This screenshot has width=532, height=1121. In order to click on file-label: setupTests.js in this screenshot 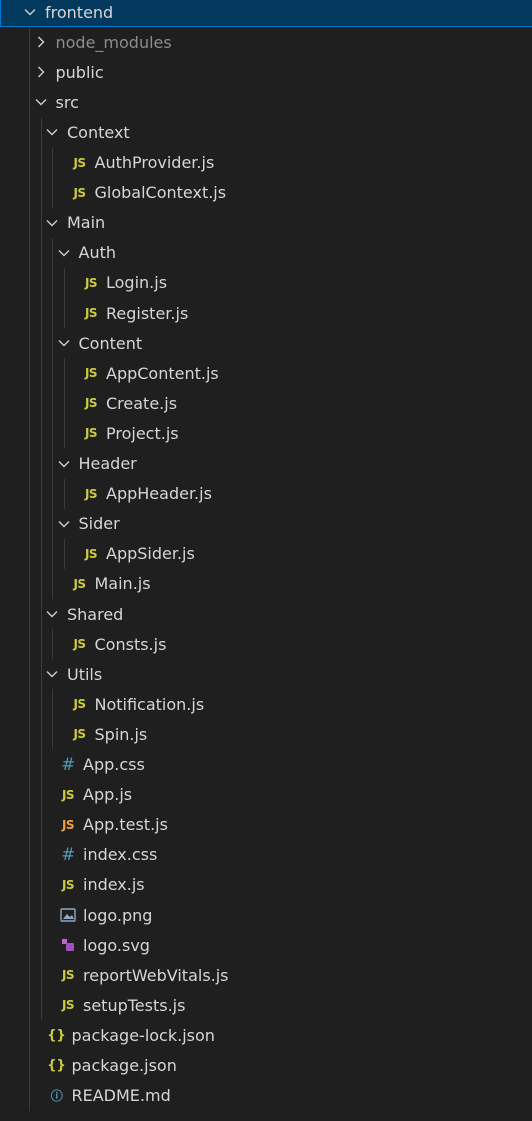, I will do `click(134, 1005)`.